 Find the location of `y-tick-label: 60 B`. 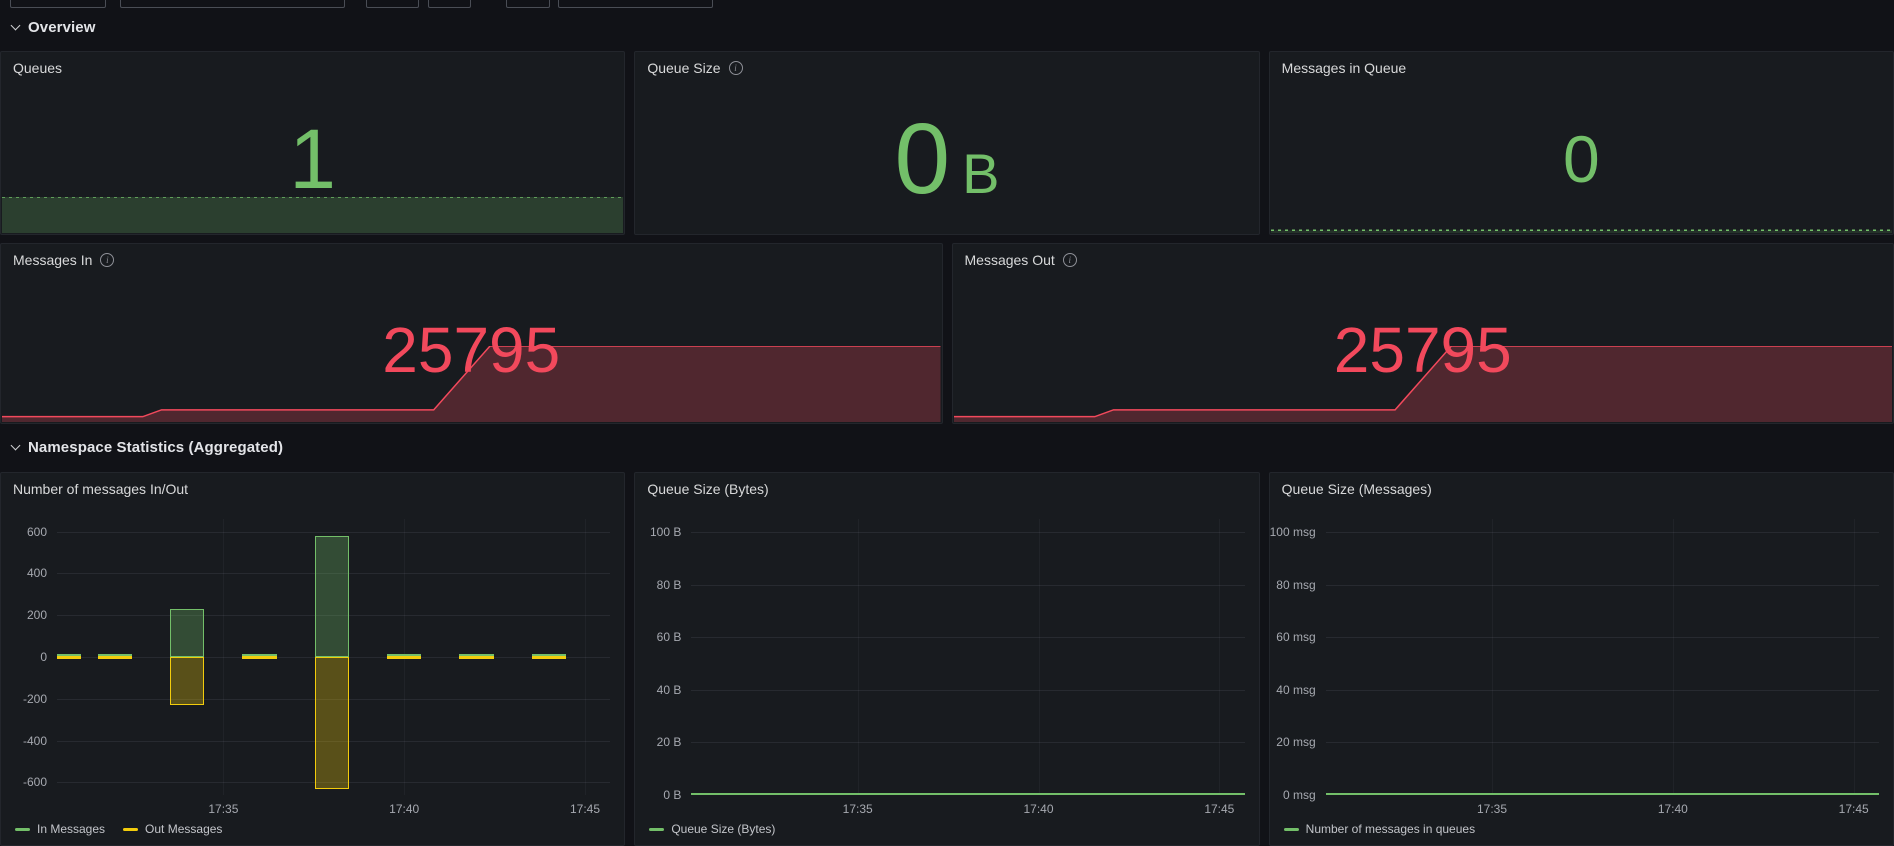

y-tick-label: 60 B is located at coordinates (669, 637).